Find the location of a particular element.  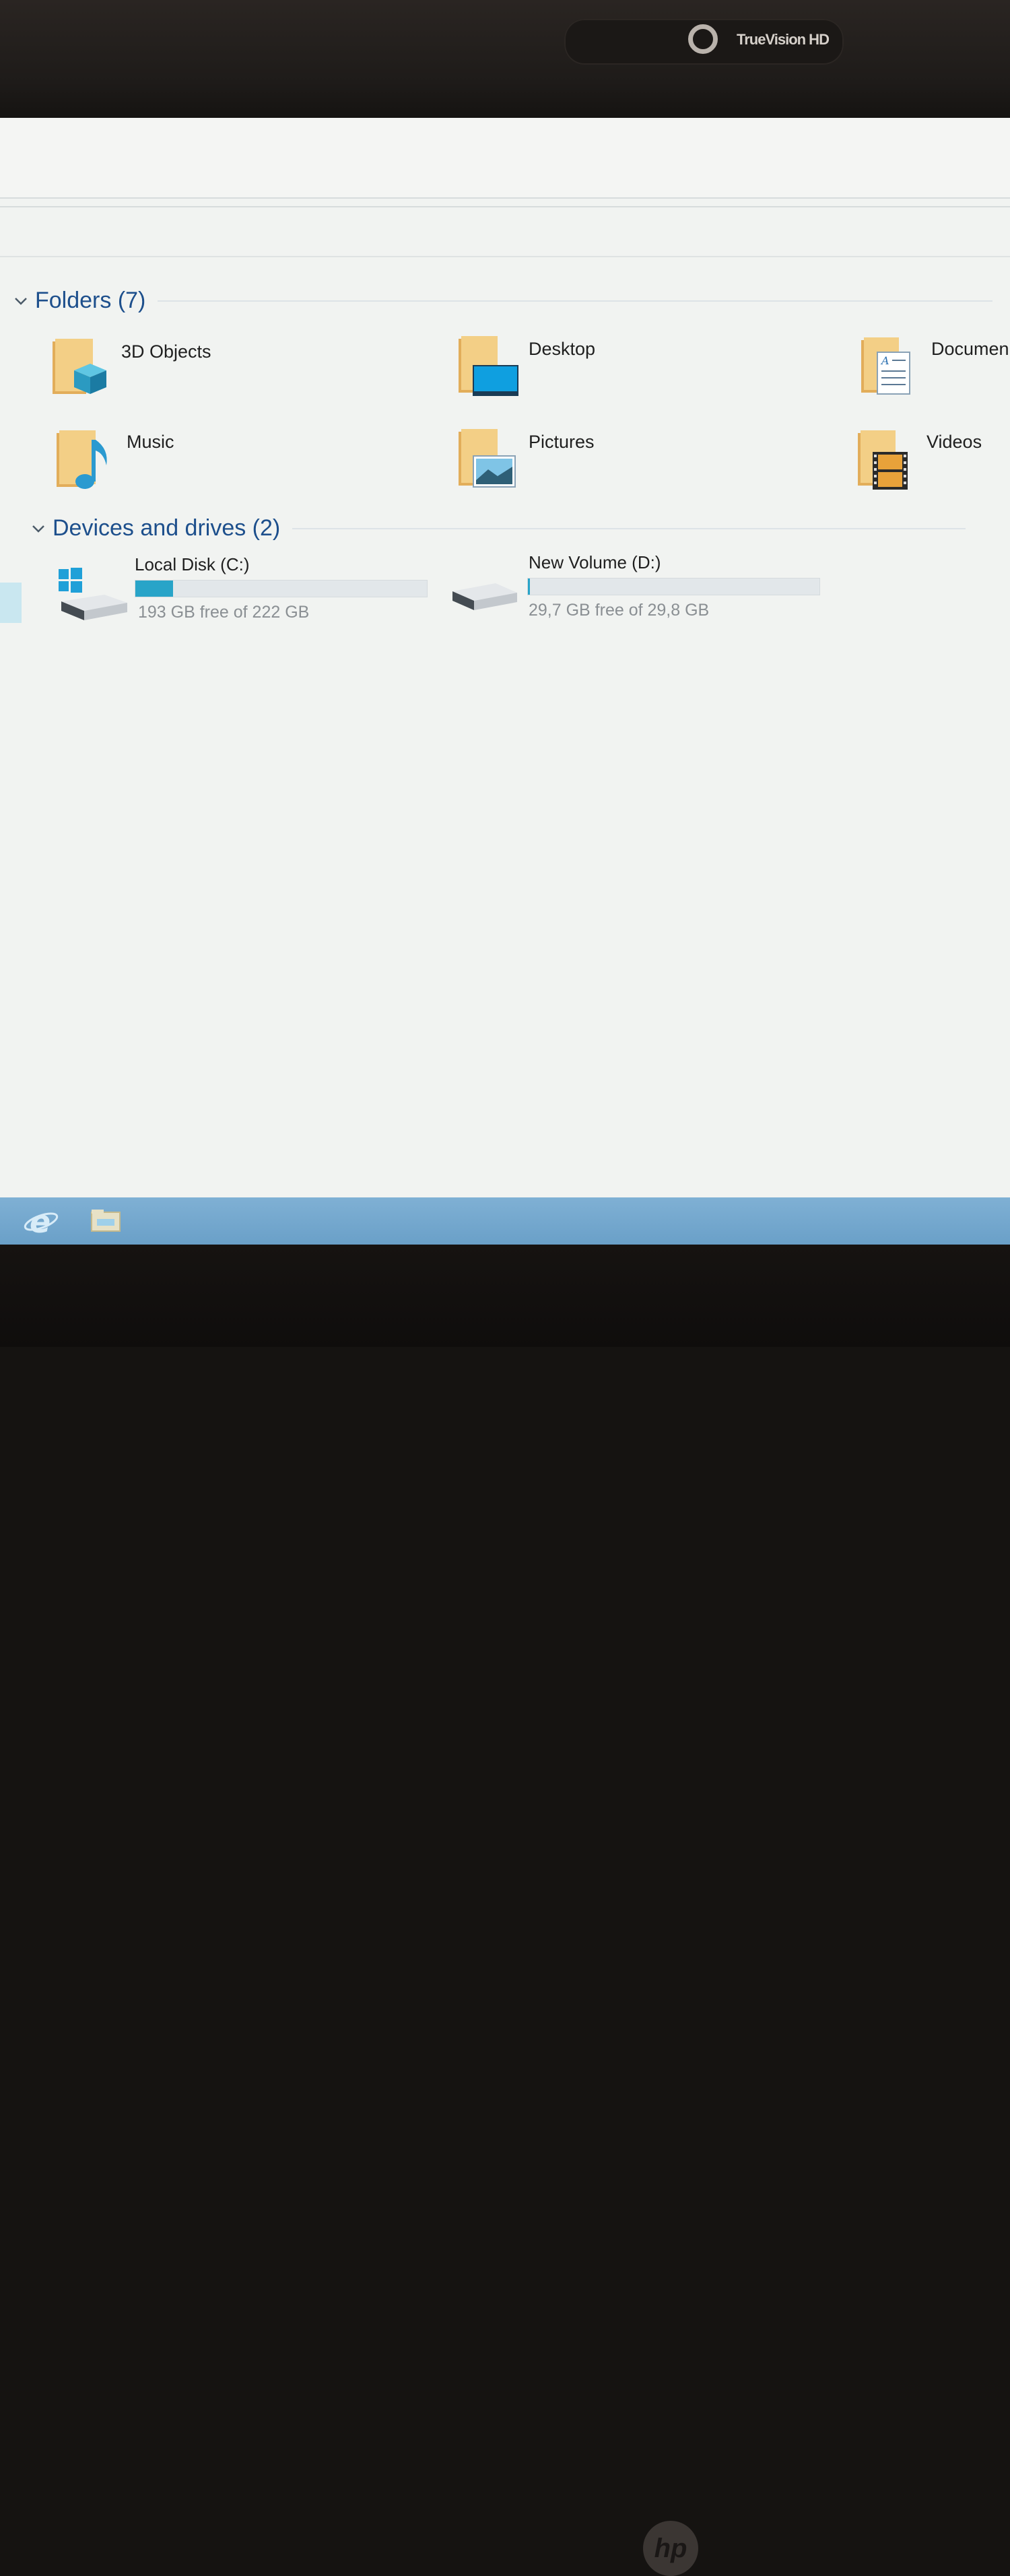

taskbar: e is located at coordinates (505, 1221).